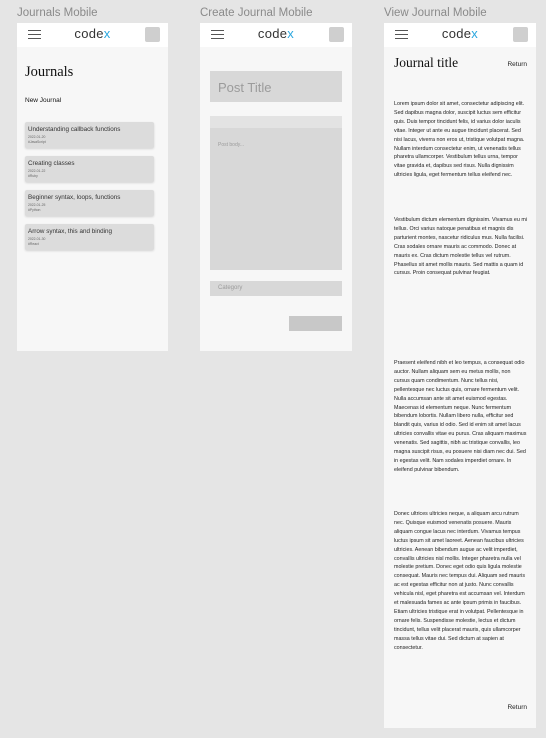 Image resolution: width=546 pixels, height=738 pixels. Describe the element at coordinates (51, 163) in the screenshot. I see `journal-card-title: Creating classes` at that location.